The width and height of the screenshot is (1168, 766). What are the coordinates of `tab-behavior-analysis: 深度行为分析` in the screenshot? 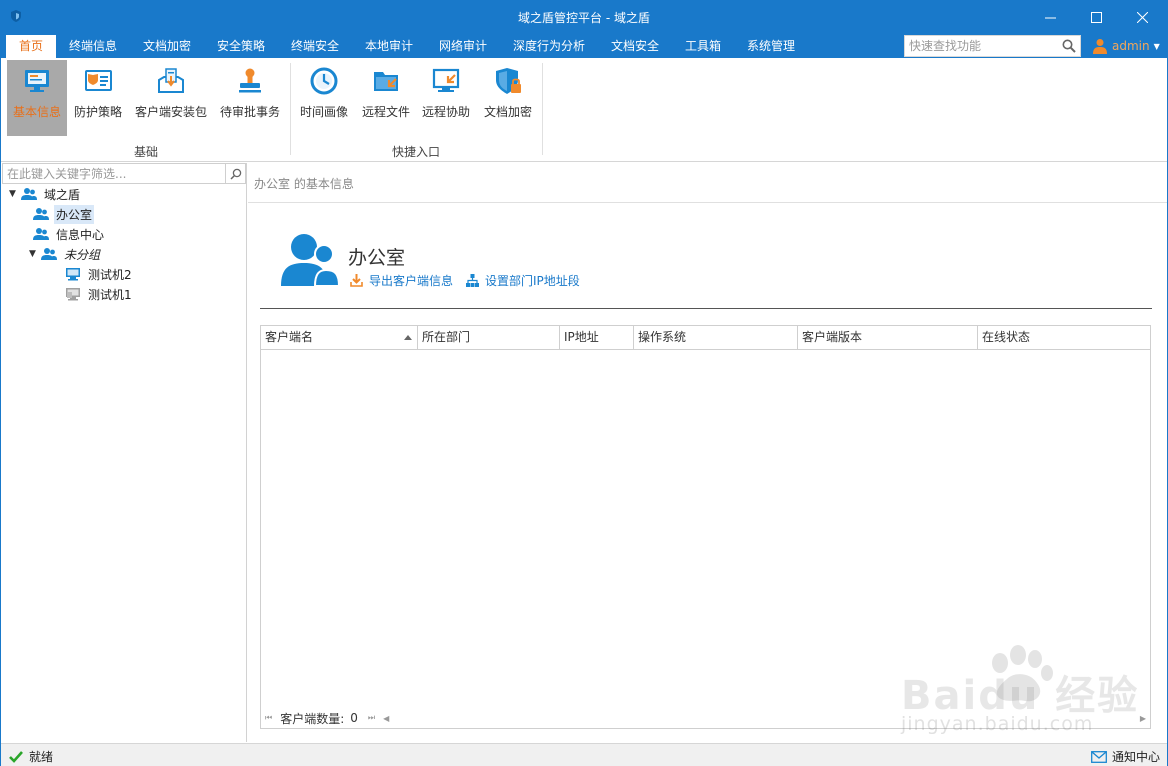 It's located at (549, 46).